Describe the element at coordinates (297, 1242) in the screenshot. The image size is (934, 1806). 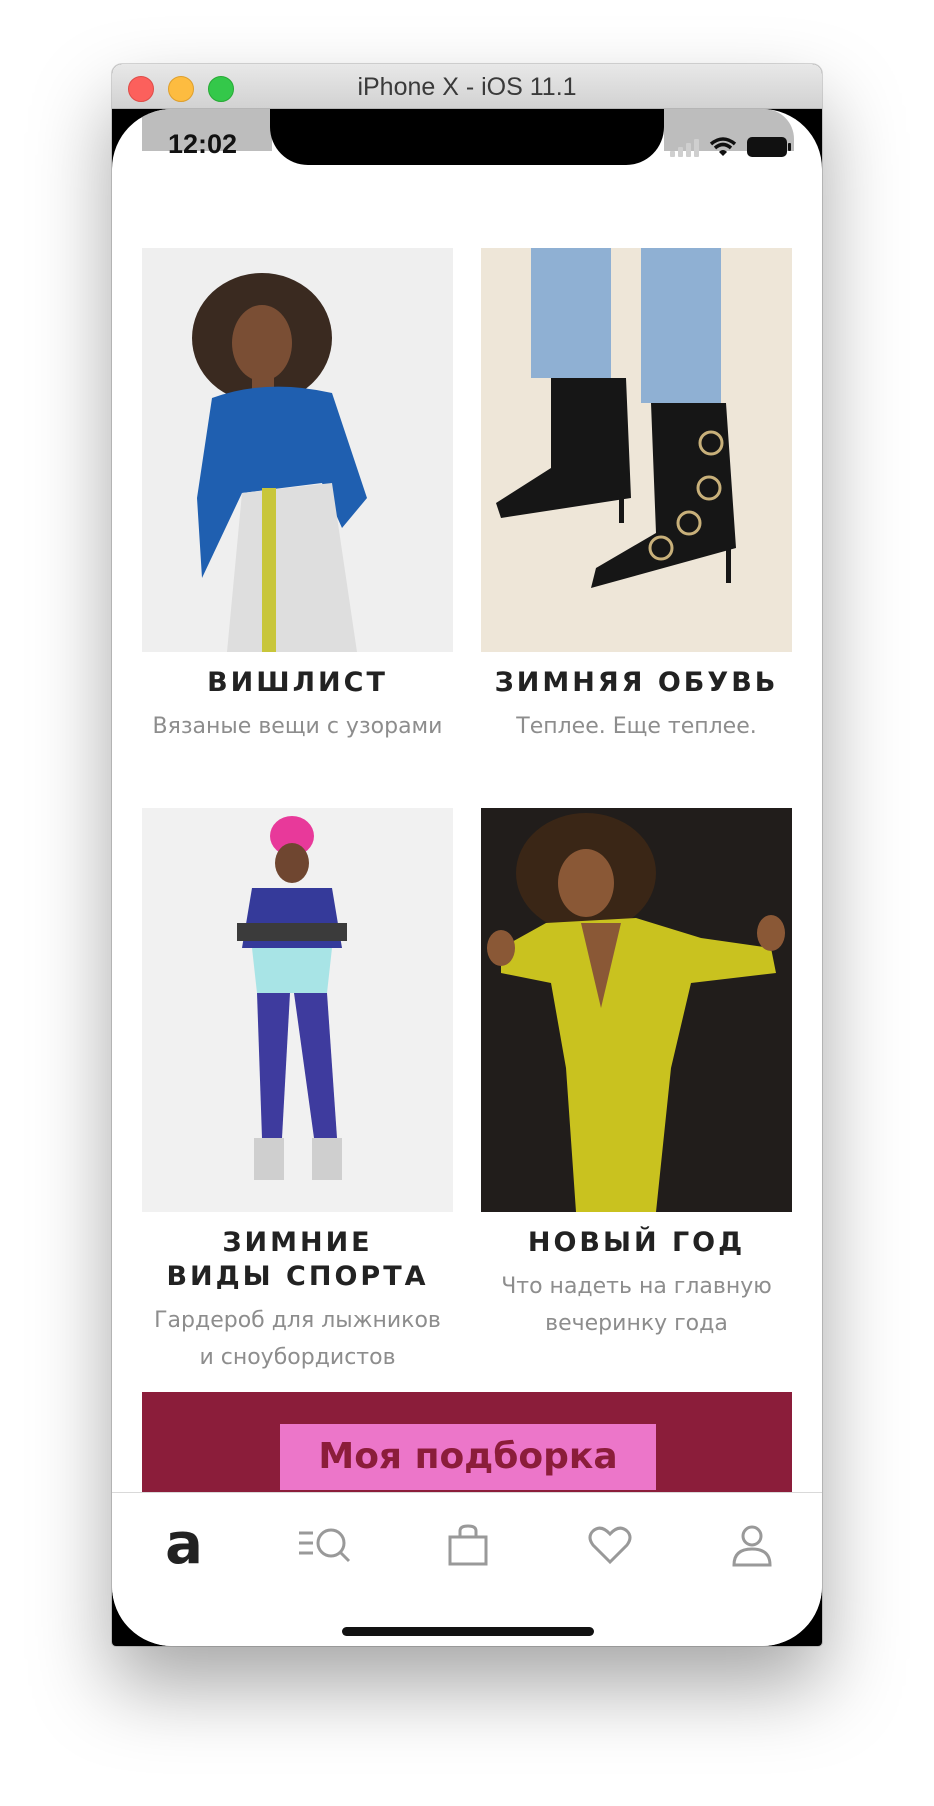
I see `collection-title-line: ЗИМНИЕ` at that location.